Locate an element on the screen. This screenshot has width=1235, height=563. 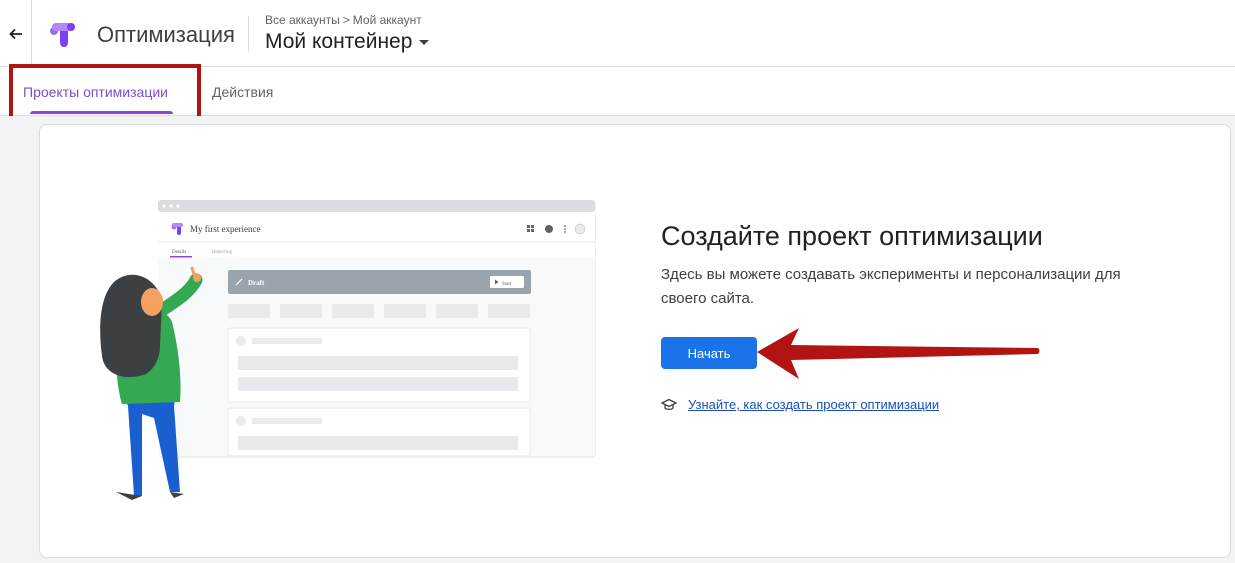
learn-more: Узнайте, как создать проект оптимизации is located at coordinates (800, 404).